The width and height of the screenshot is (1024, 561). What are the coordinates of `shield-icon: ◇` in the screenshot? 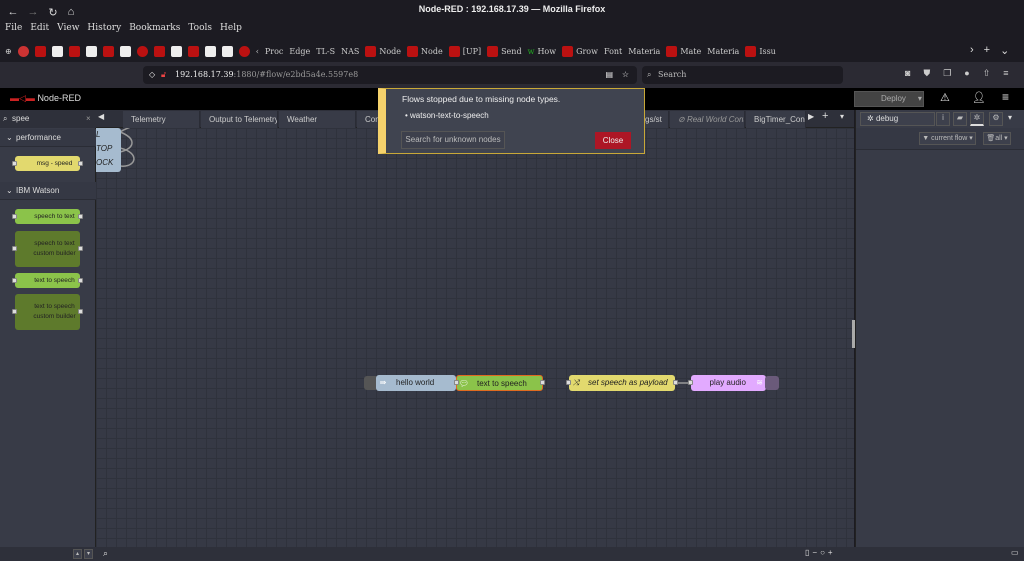 It's located at (152, 75).